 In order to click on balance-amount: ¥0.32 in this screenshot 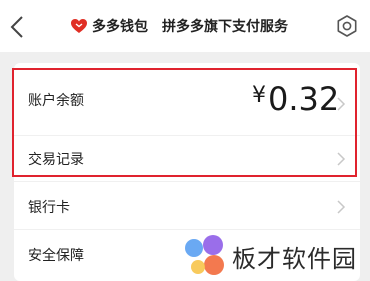, I will do `click(295, 99)`.